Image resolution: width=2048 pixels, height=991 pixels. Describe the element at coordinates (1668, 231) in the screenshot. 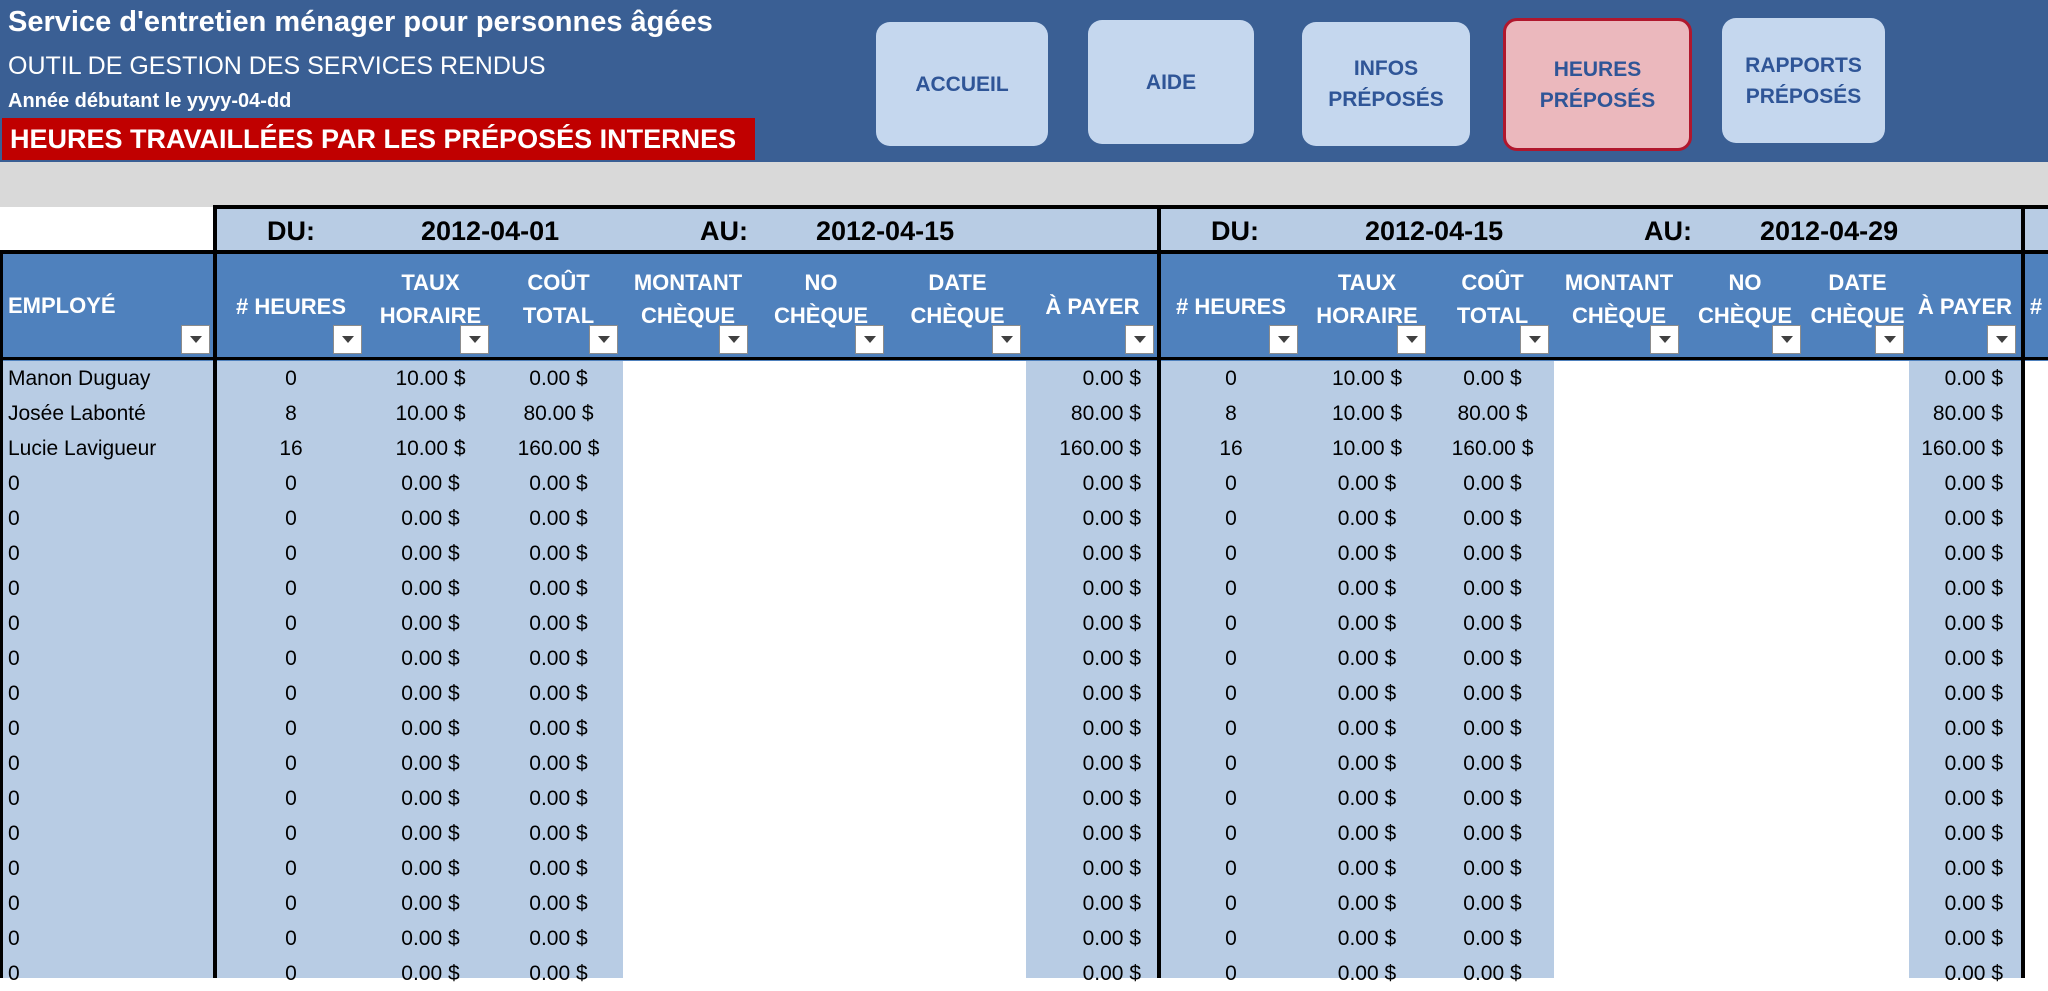

I see `period-au-label: AU:` at that location.